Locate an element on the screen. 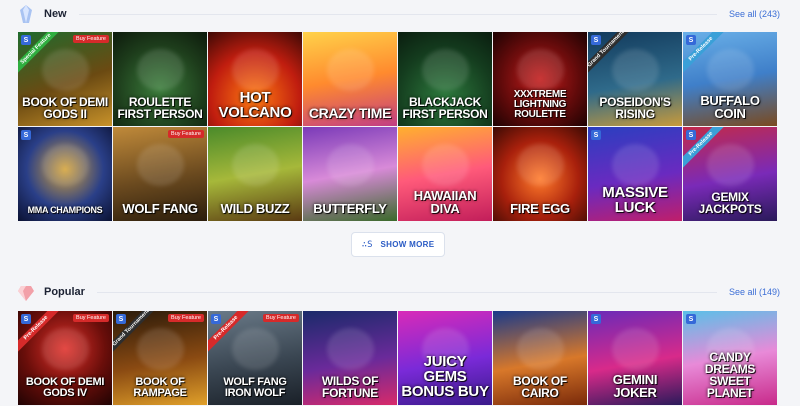  show-more-button: ∴S SHOW MORE is located at coordinates (398, 244).